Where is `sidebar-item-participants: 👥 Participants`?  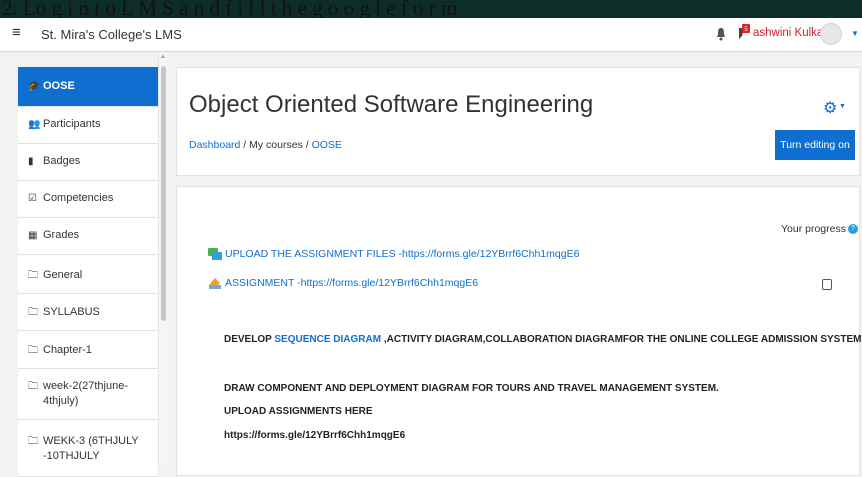
sidebar-item-participants: 👥 Participants is located at coordinates (88, 125).